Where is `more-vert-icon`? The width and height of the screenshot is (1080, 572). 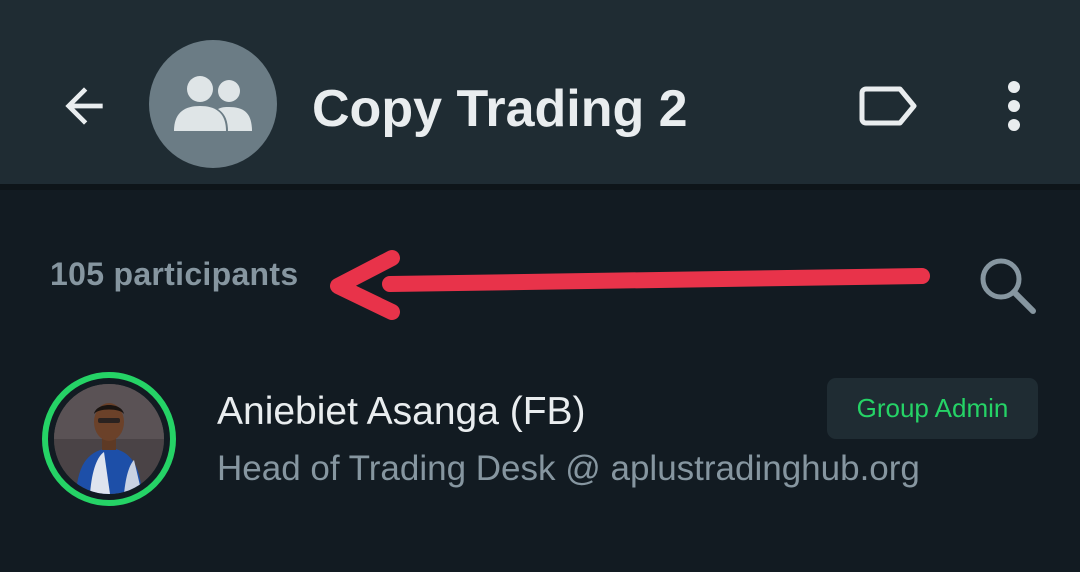 more-vert-icon is located at coordinates (1014, 106).